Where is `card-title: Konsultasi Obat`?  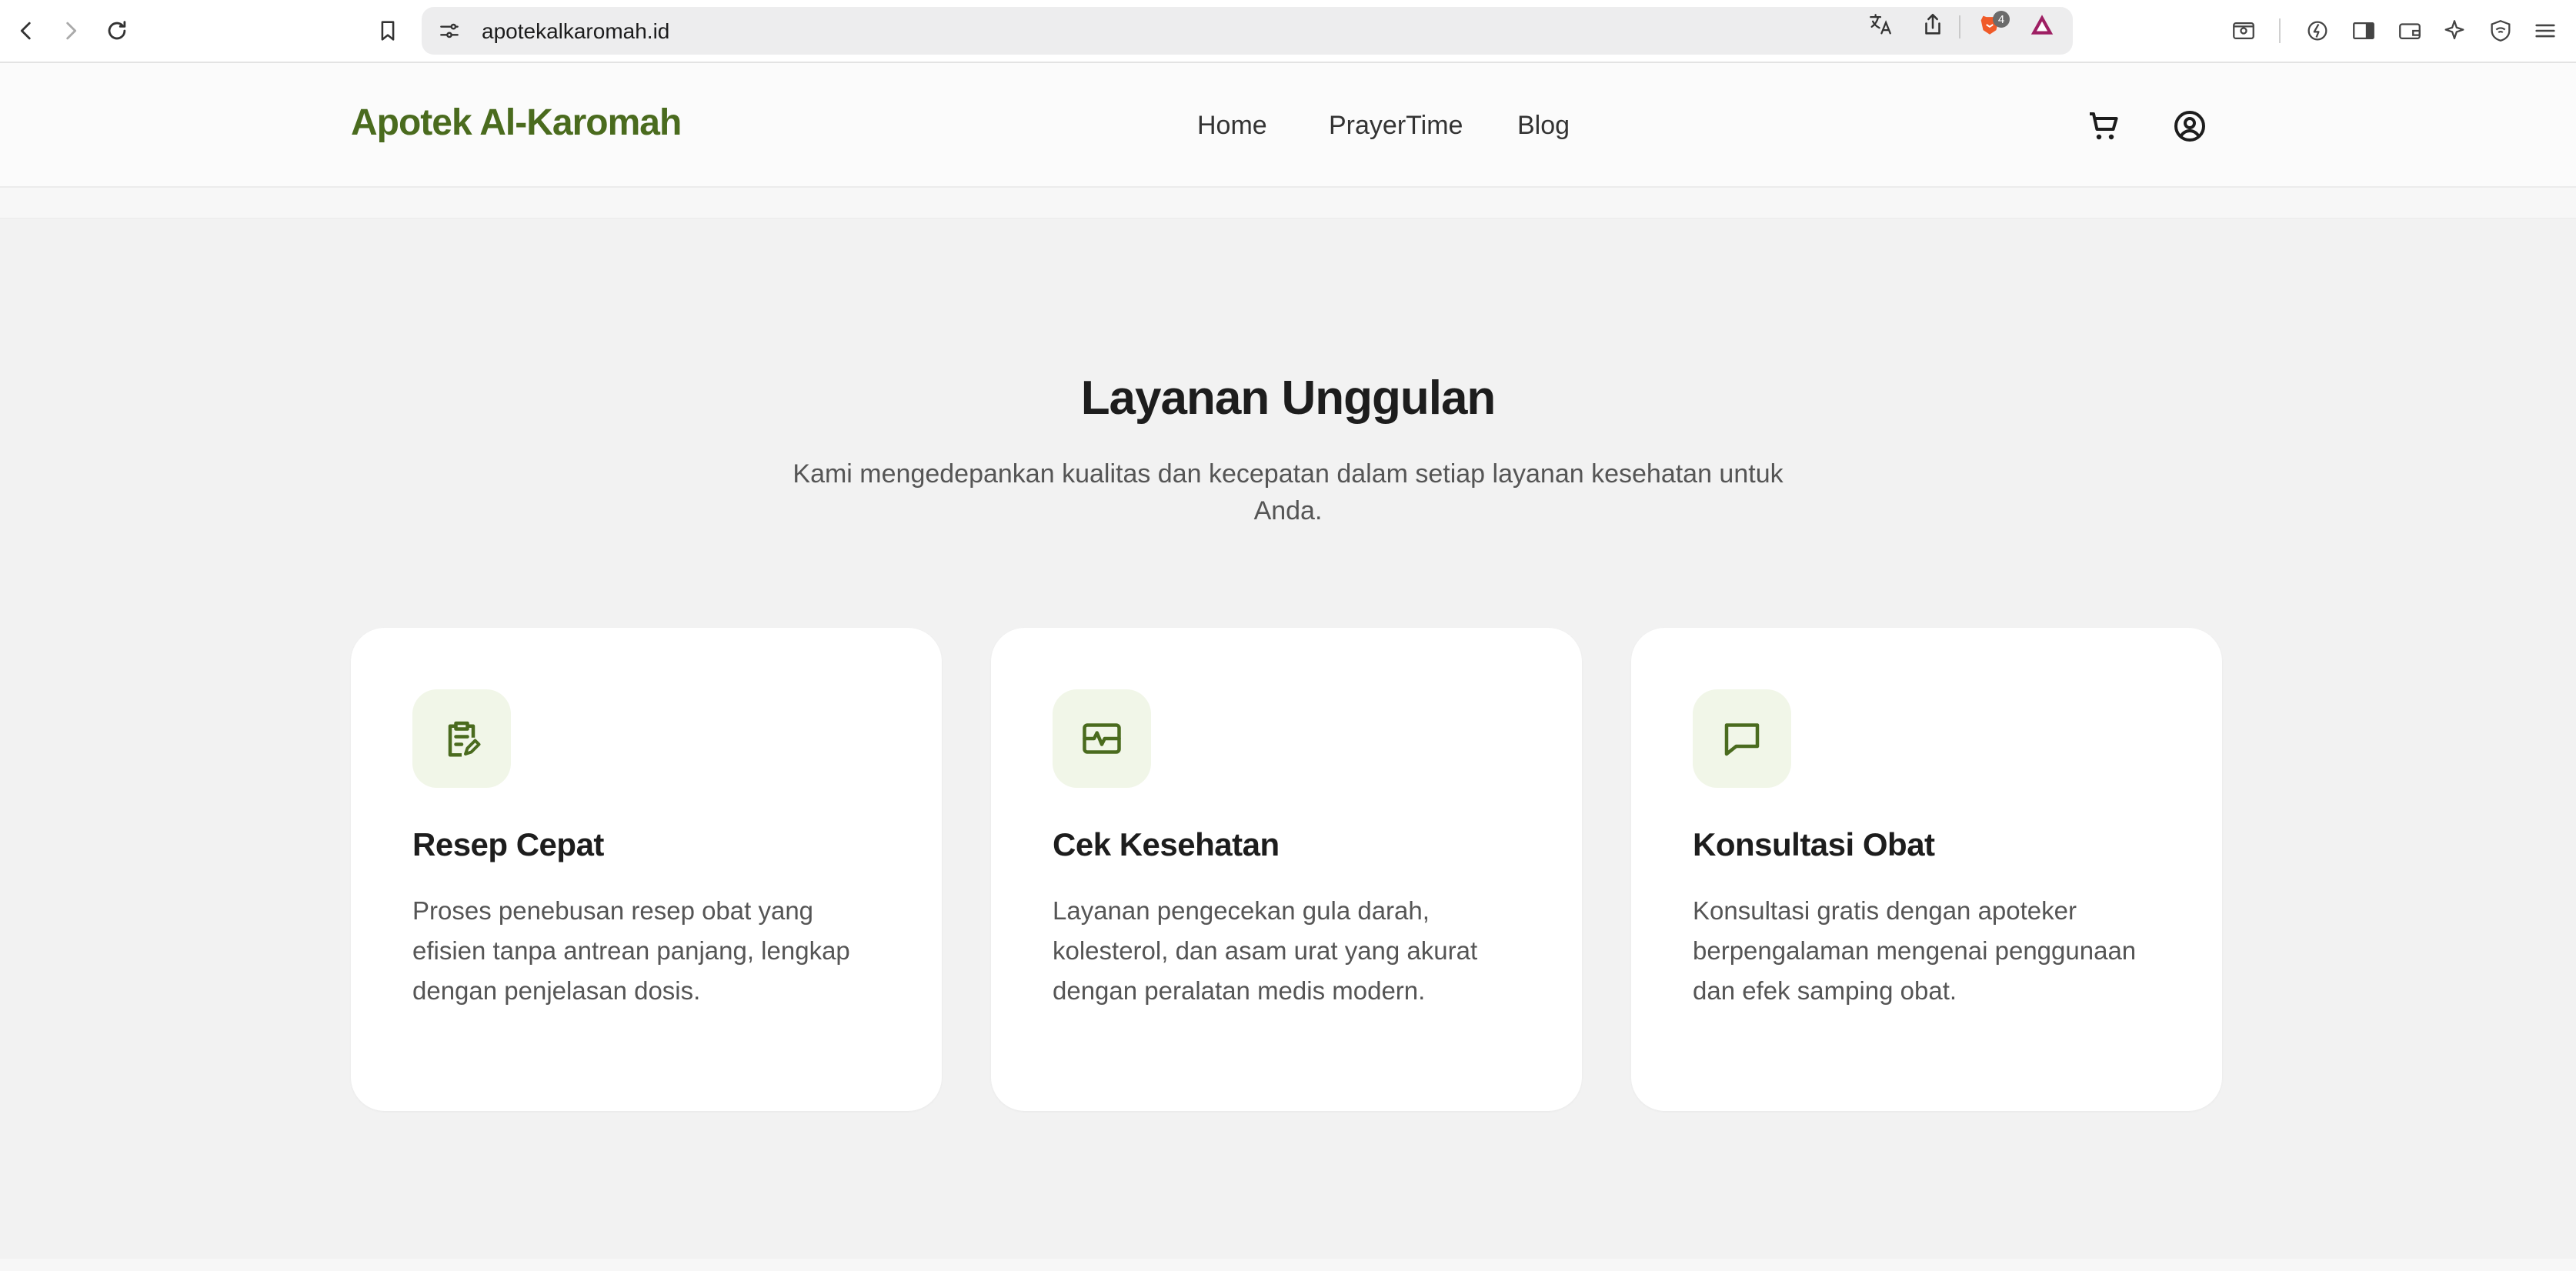 card-title: Konsultasi Obat is located at coordinates (1814, 844).